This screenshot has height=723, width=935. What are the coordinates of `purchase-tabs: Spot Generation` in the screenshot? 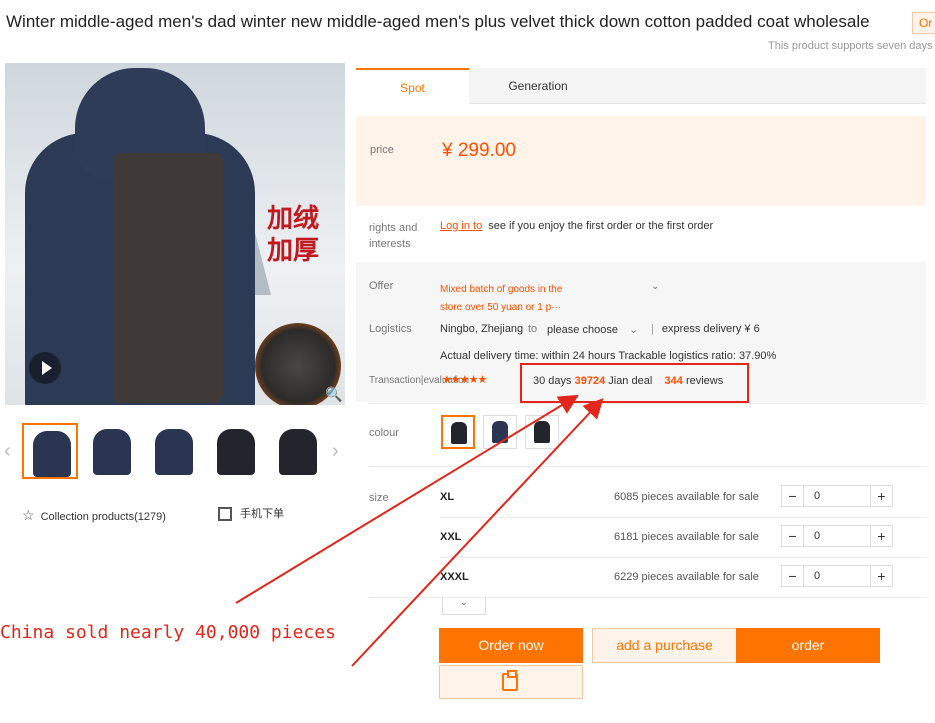 It's located at (641, 86).